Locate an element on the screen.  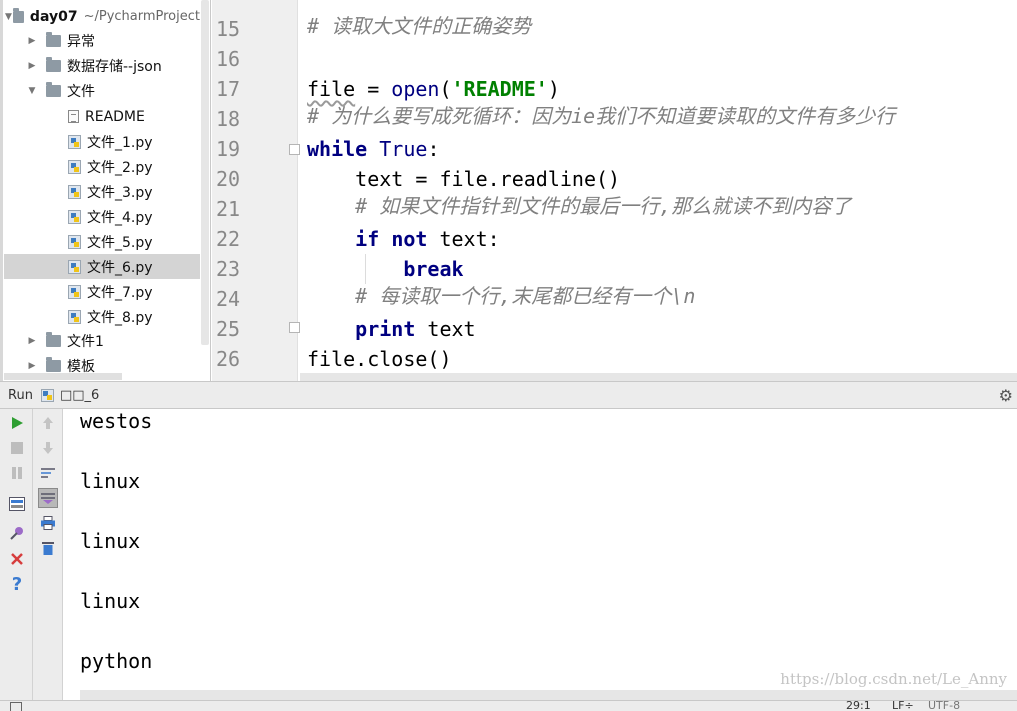
line-number: 19 is located at coordinates (228, 149).